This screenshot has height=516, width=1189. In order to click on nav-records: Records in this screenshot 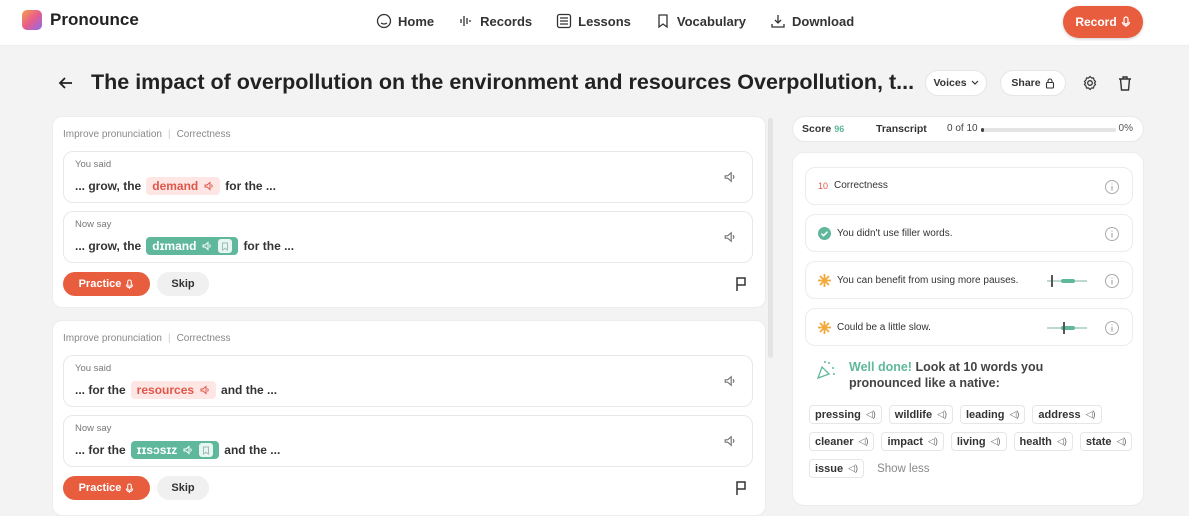, I will do `click(495, 21)`.